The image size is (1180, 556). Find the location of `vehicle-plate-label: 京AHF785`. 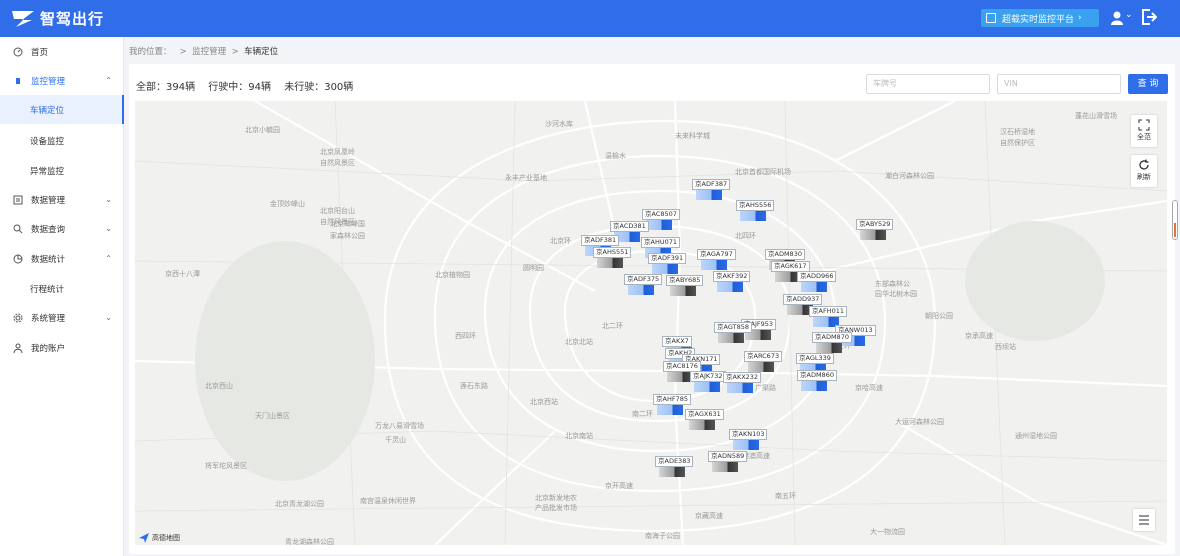

vehicle-plate-label: 京AHF785 is located at coordinates (672, 399).